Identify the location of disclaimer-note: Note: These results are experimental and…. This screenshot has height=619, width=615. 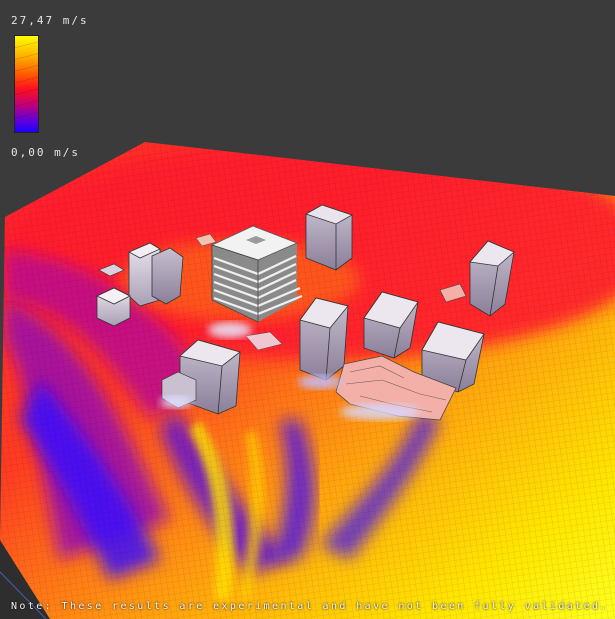
(310, 606).